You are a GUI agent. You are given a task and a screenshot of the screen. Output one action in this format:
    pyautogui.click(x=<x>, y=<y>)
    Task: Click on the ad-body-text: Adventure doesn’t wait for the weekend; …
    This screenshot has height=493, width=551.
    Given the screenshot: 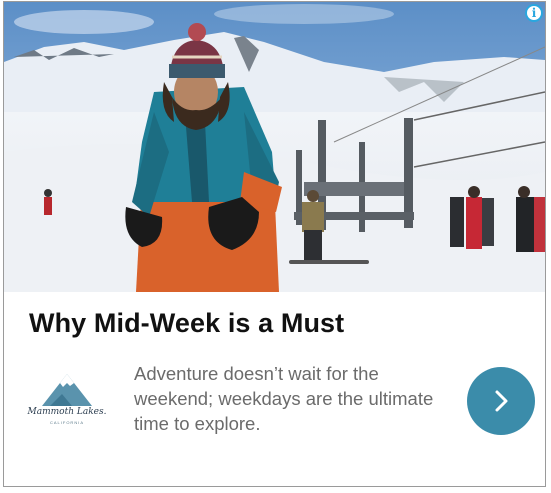 What is the action you would take?
    pyautogui.click(x=284, y=398)
    